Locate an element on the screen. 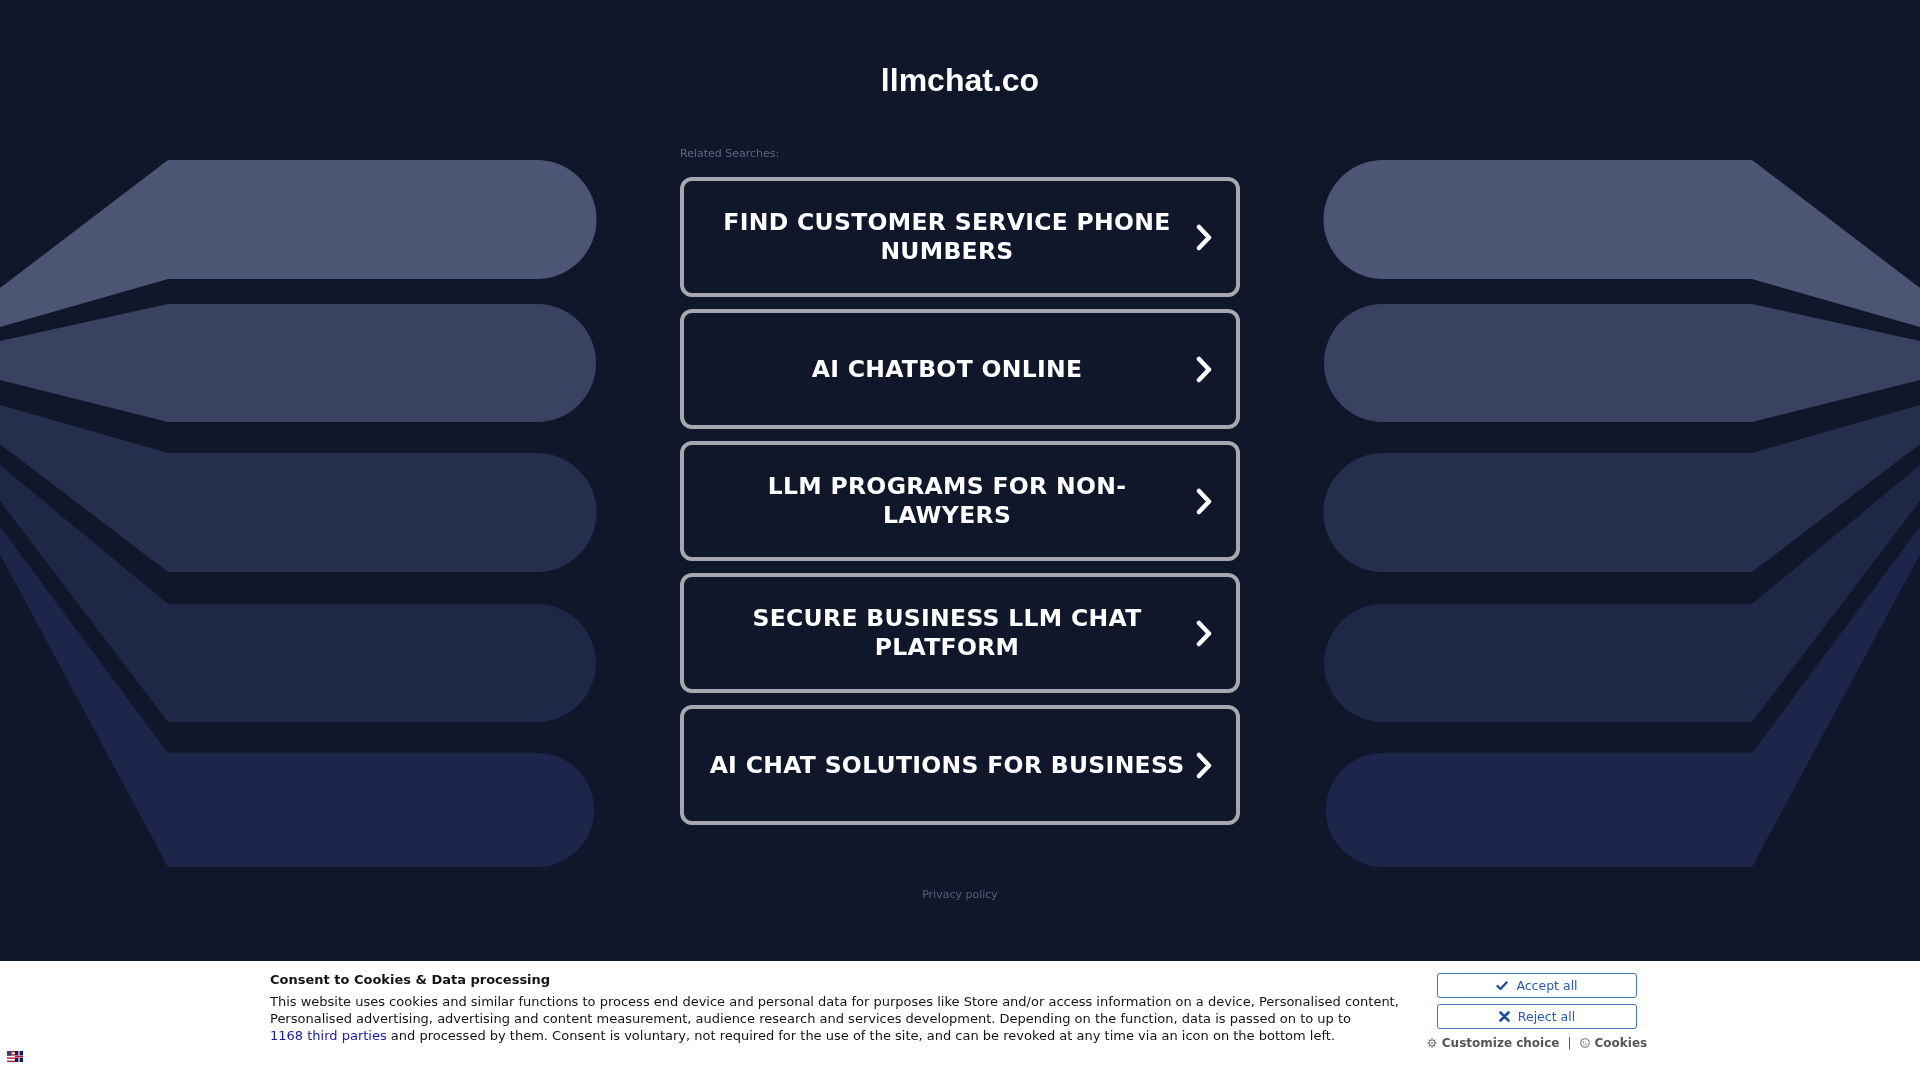 The width and height of the screenshot is (1920, 1080). cookies-link: Cookies is located at coordinates (1613, 1043).